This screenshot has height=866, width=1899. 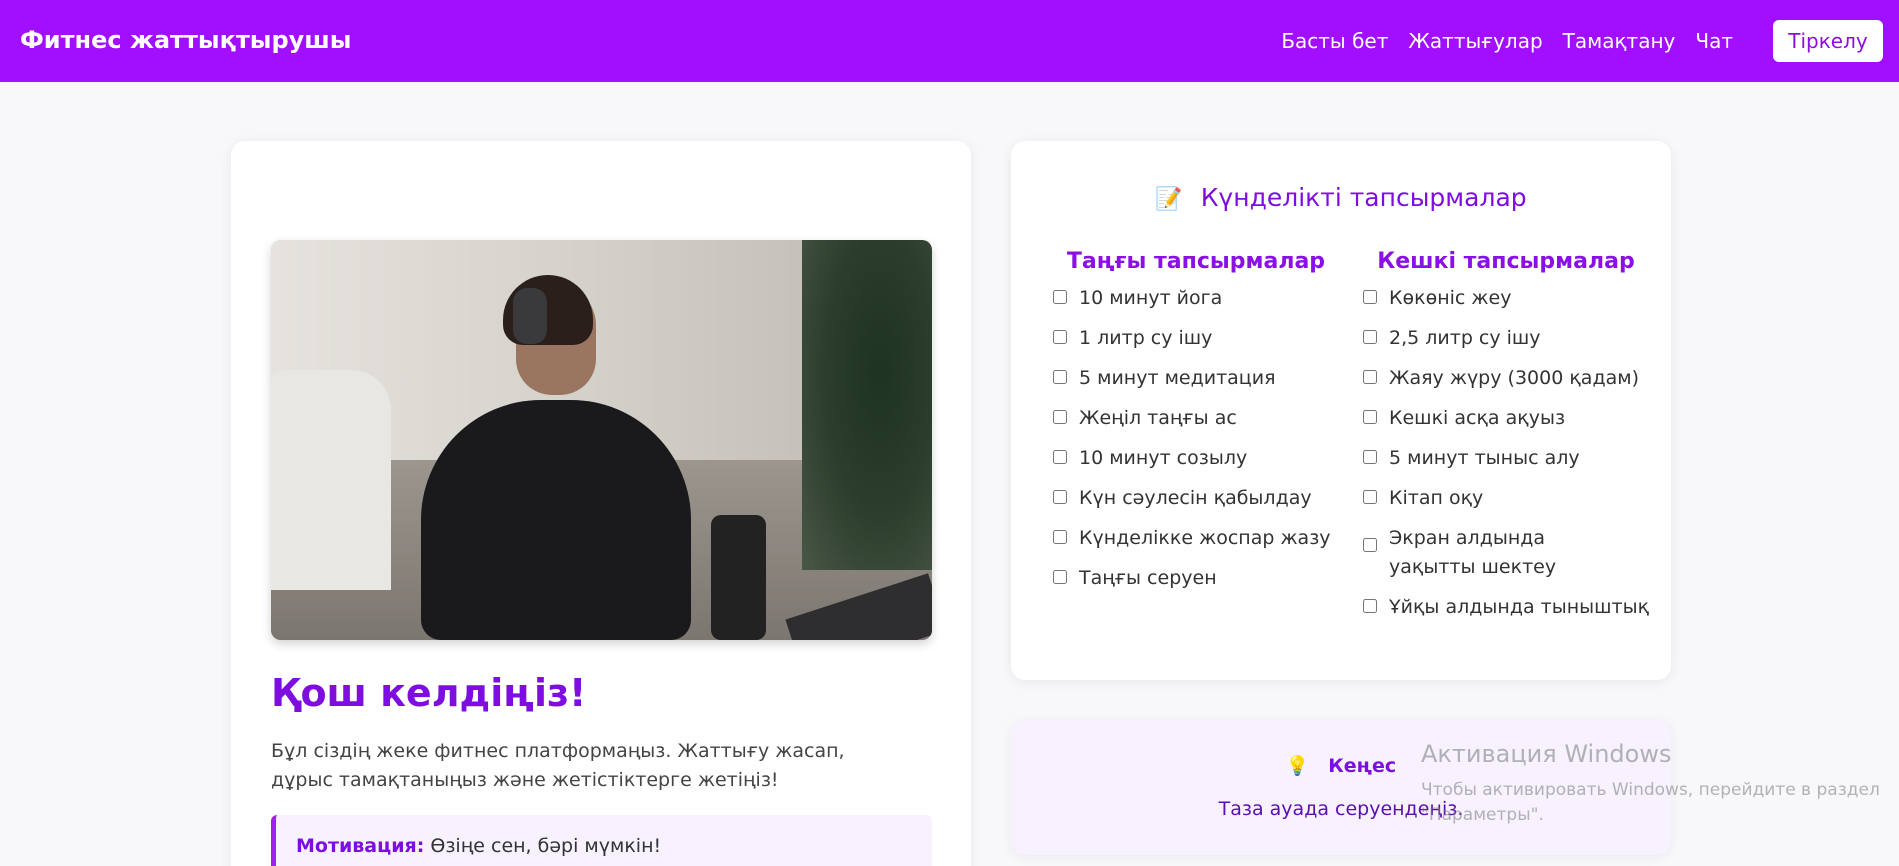 I want to click on task-item: 10 минут йога, so click(x=1196, y=298).